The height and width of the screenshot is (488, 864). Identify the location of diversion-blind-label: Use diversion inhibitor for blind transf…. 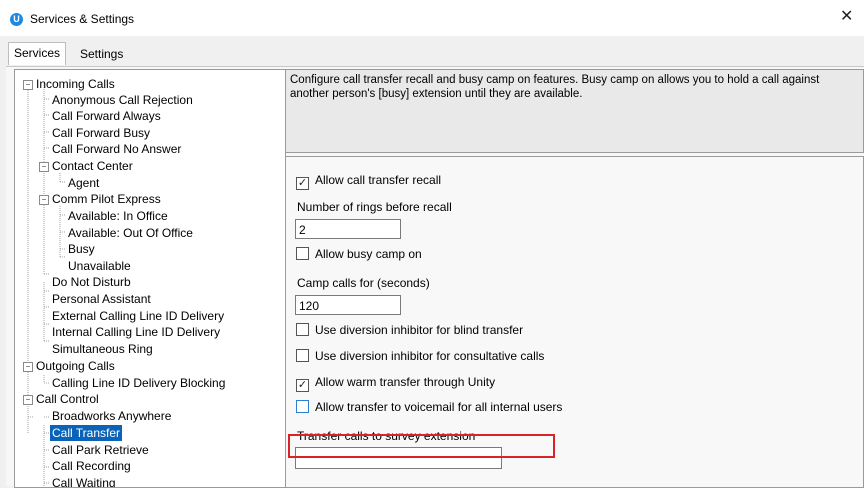
(419, 330).